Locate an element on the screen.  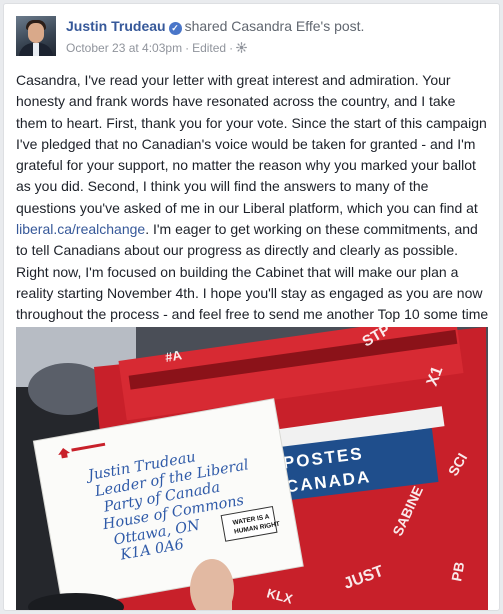
author-name-link: Justin Trudeau is located at coordinates (116, 26).